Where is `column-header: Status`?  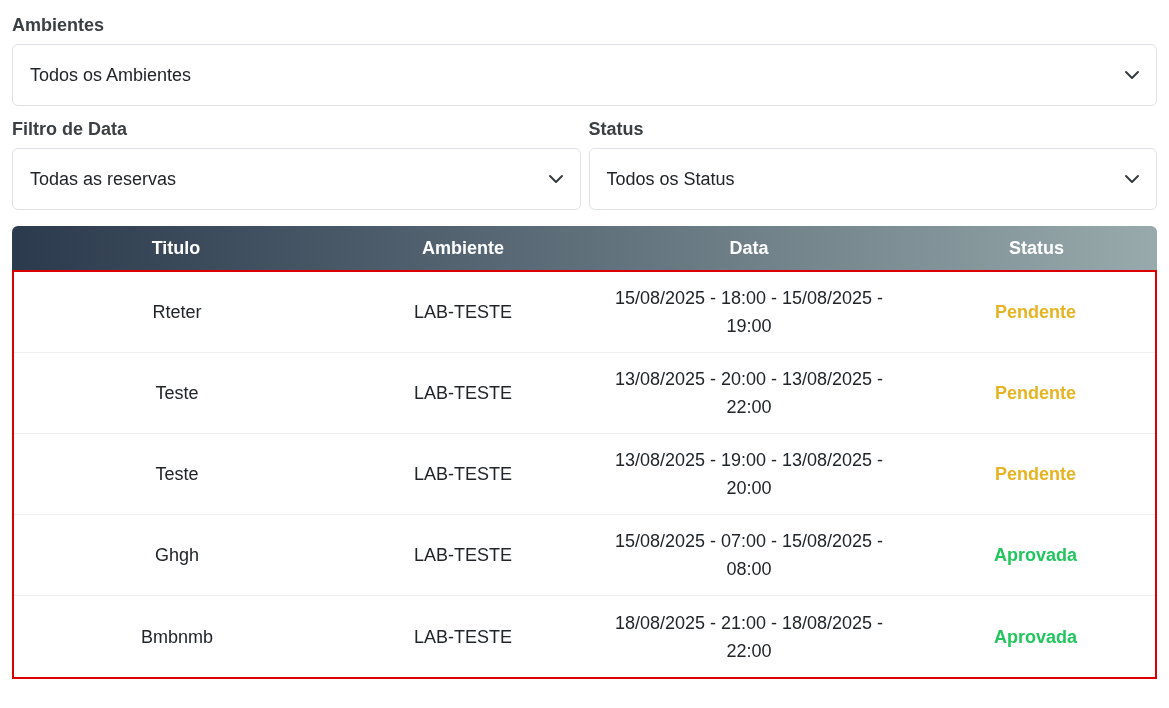
column-header: Status is located at coordinates (1036, 248).